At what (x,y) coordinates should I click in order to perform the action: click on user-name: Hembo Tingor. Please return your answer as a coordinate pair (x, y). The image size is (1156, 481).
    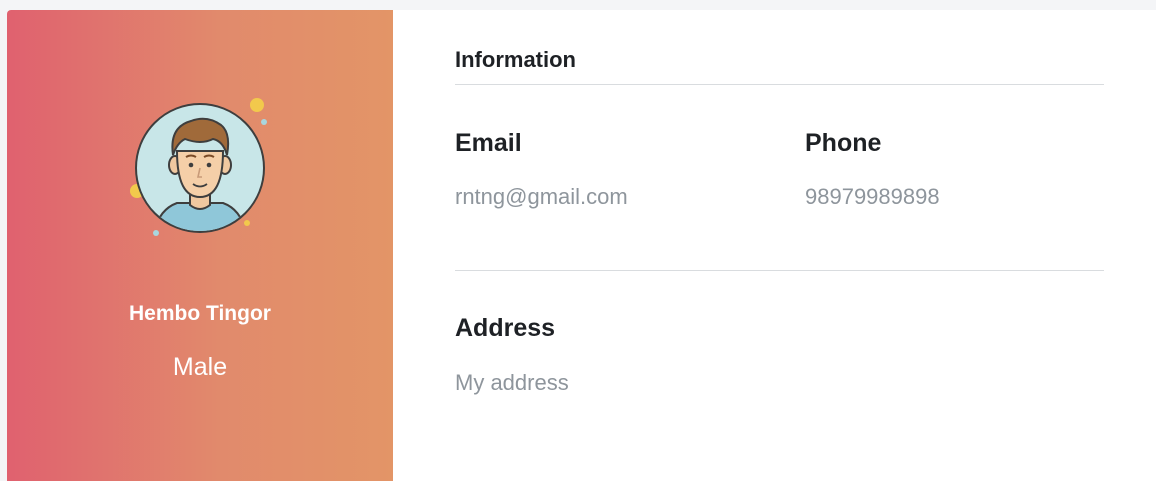
    Looking at the image, I should click on (200, 313).